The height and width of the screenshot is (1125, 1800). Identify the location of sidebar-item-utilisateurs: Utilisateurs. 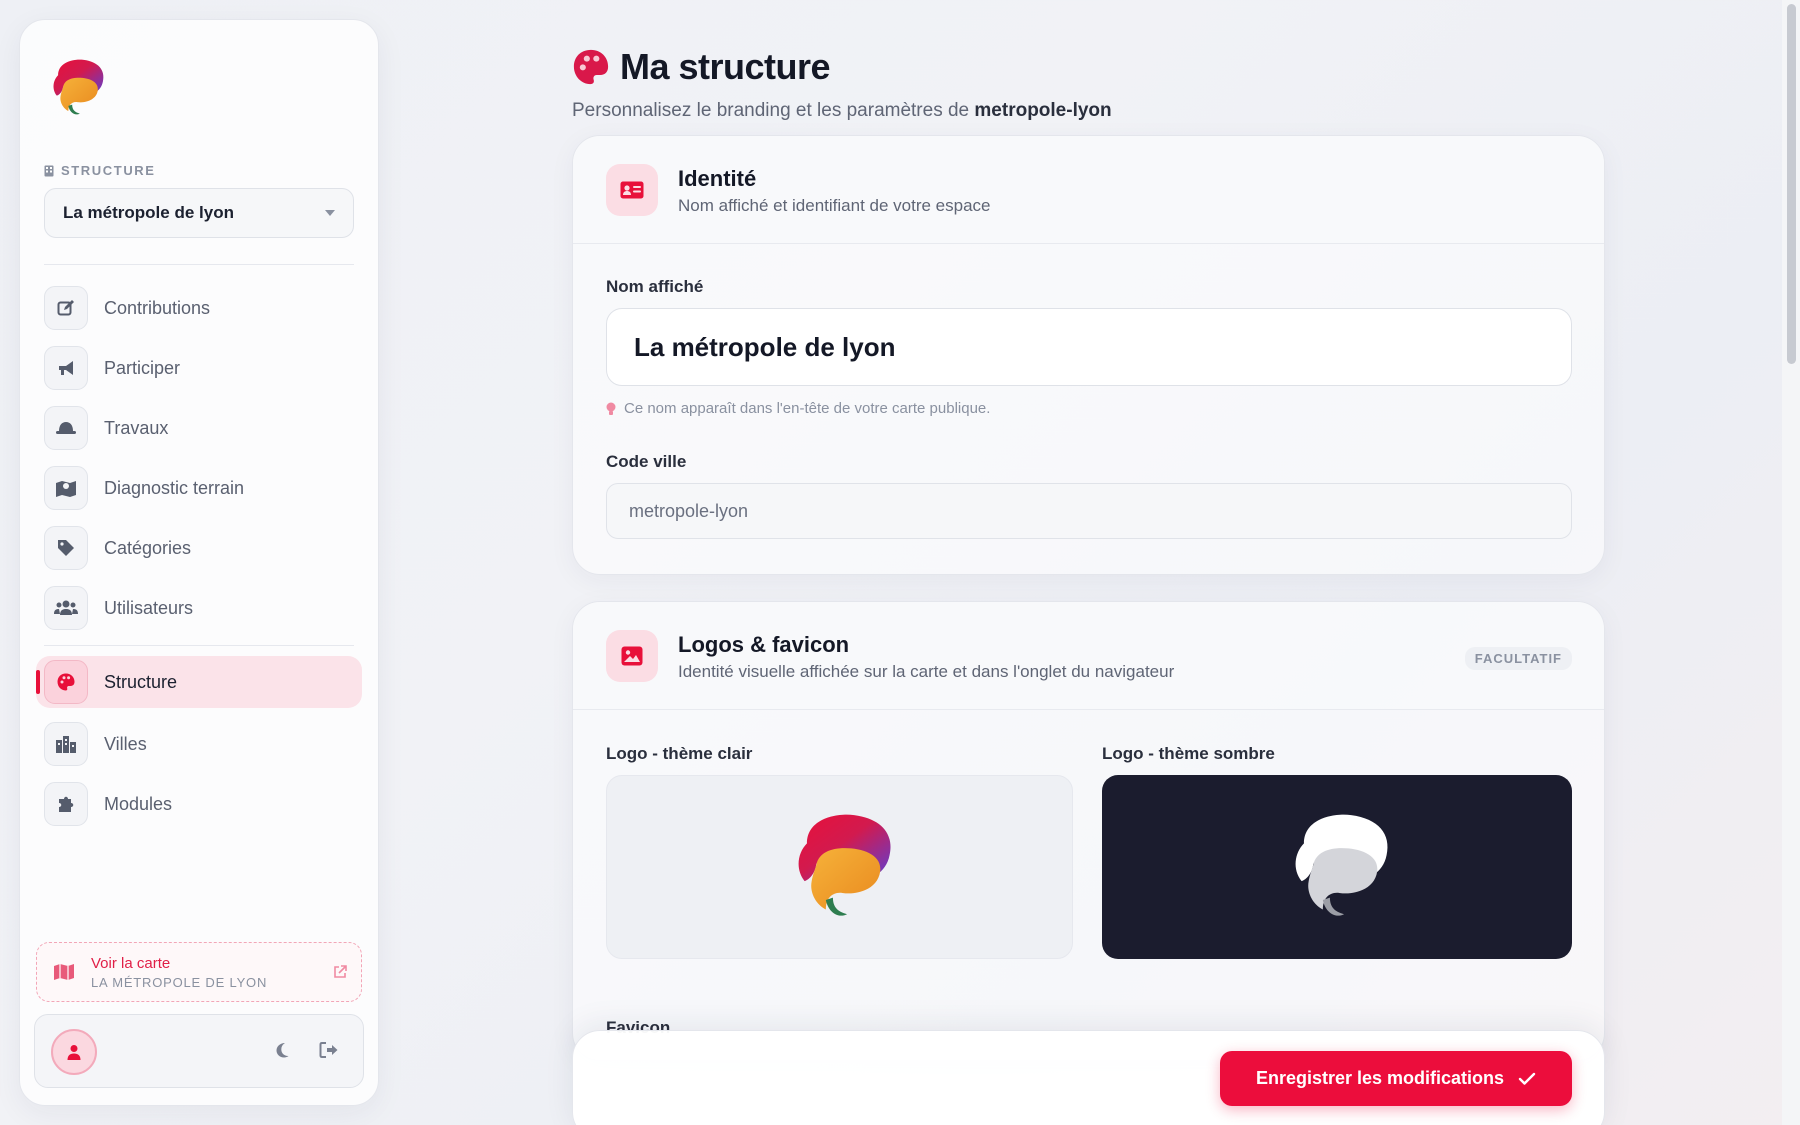
(199, 608).